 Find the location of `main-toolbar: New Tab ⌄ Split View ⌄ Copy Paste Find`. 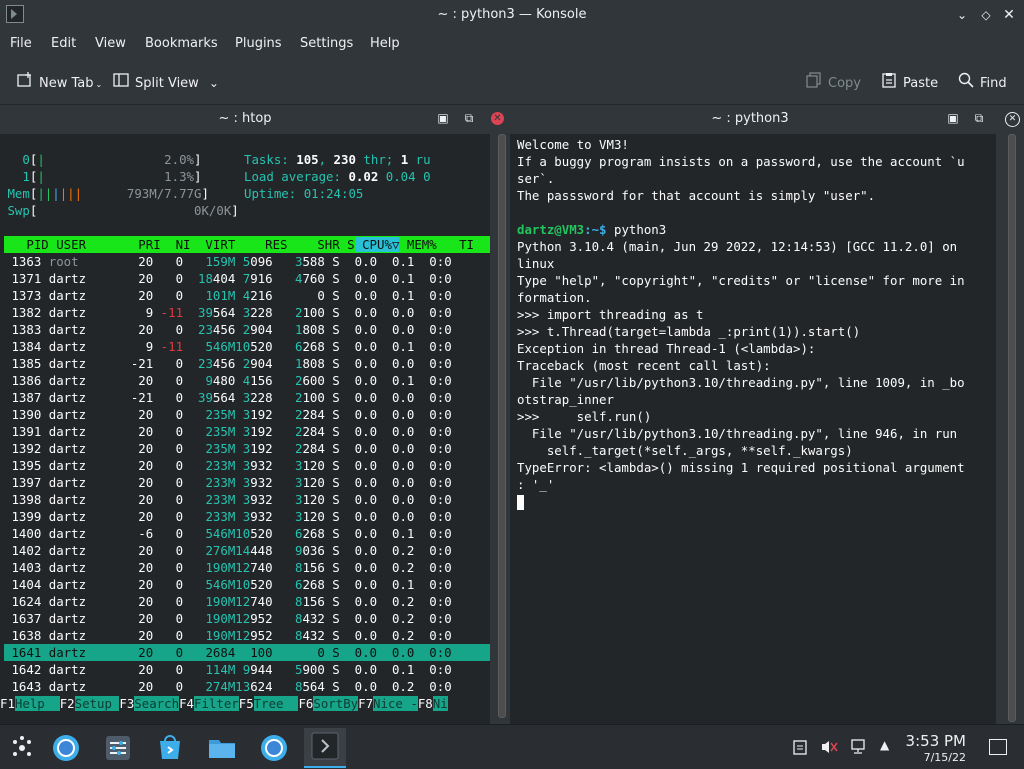

main-toolbar: New Tab ⌄ Split View ⌄ Copy Paste Find is located at coordinates (512, 81).